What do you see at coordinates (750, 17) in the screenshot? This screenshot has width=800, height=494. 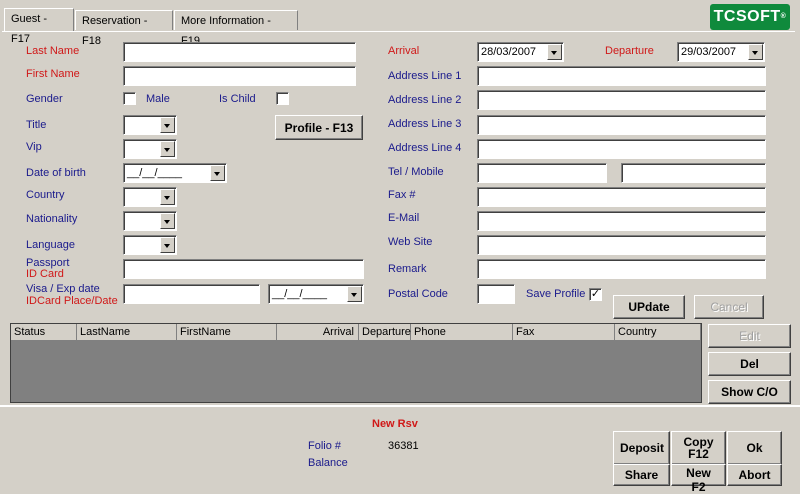 I see `tcsoft-logo: TCSOFT®` at bounding box center [750, 17].